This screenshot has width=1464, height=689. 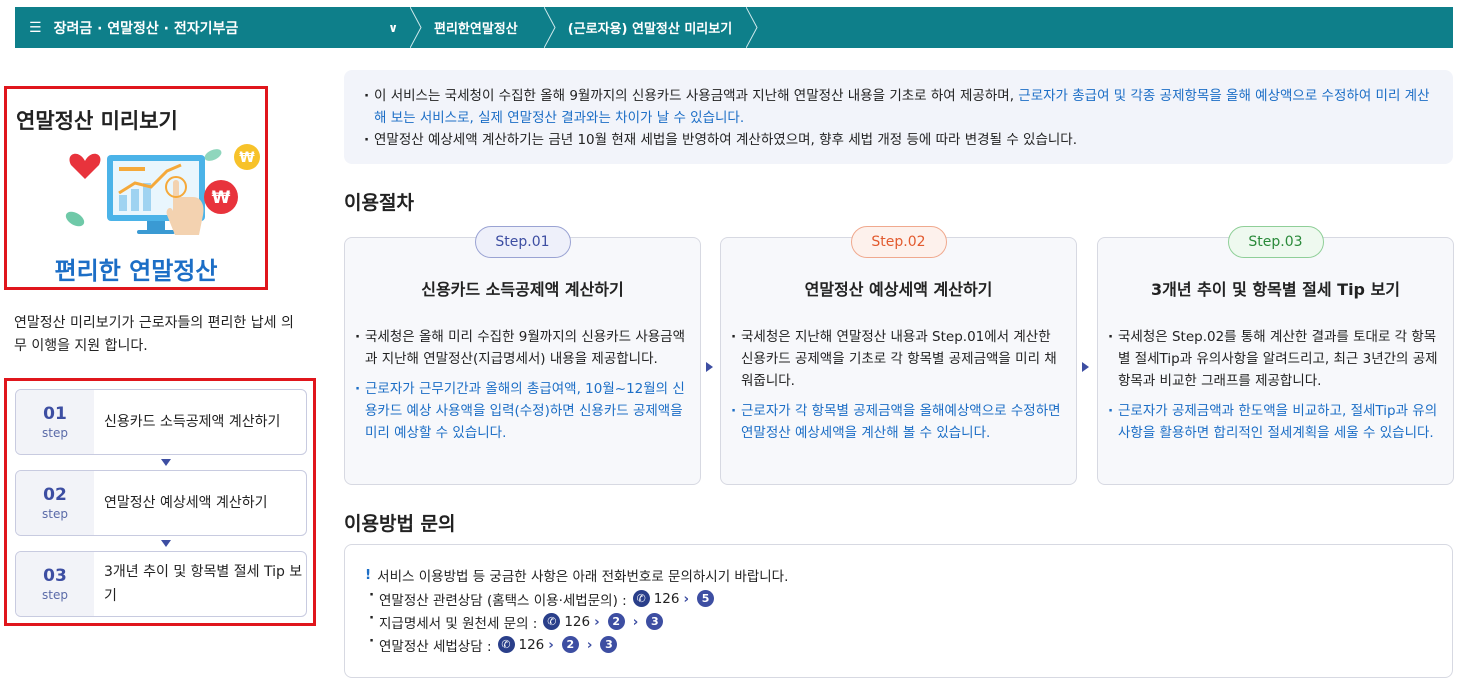 I want to click on hamburger-icon: ☰, so click(x=35, y=27).